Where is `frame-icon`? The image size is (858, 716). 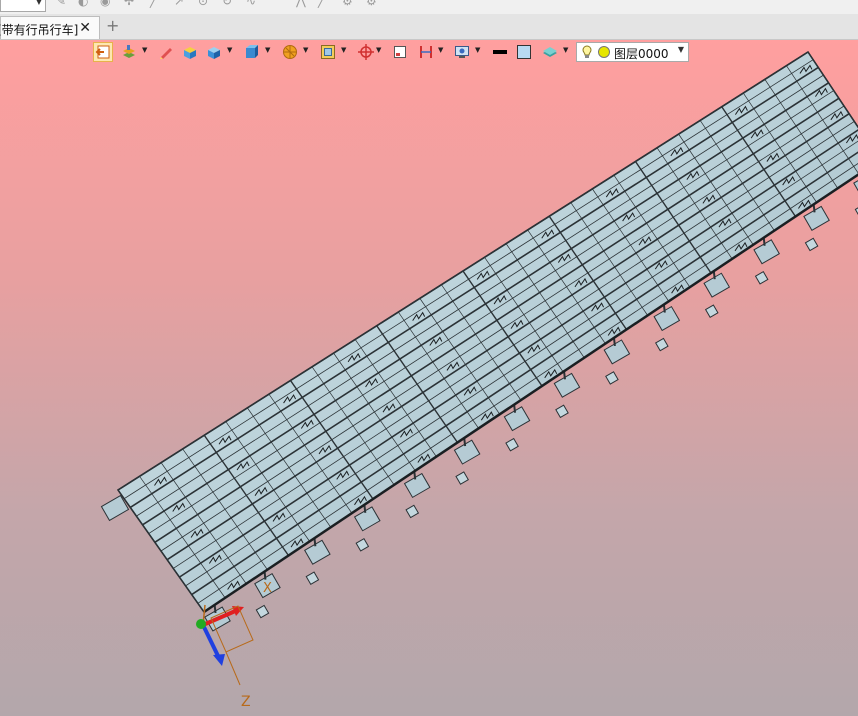 frame-icon is located at coordinates (328, 52).